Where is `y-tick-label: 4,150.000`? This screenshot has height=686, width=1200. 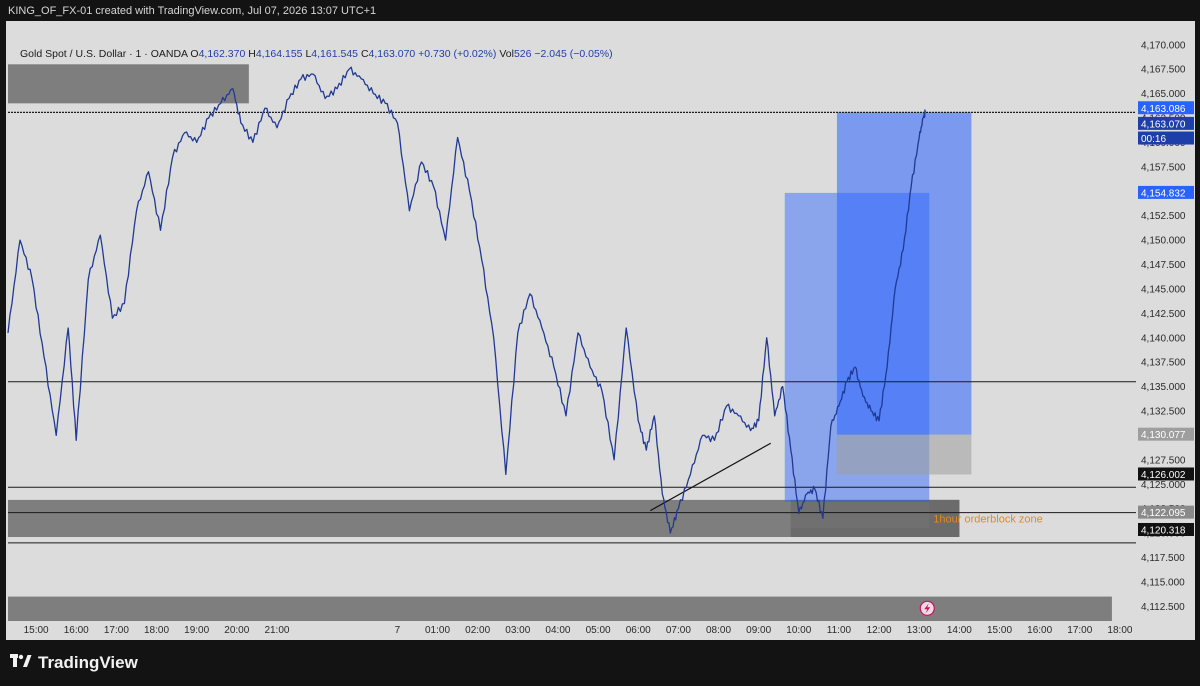 y-tick-label: 4,150.000 is located at coordinates (1163, 241).